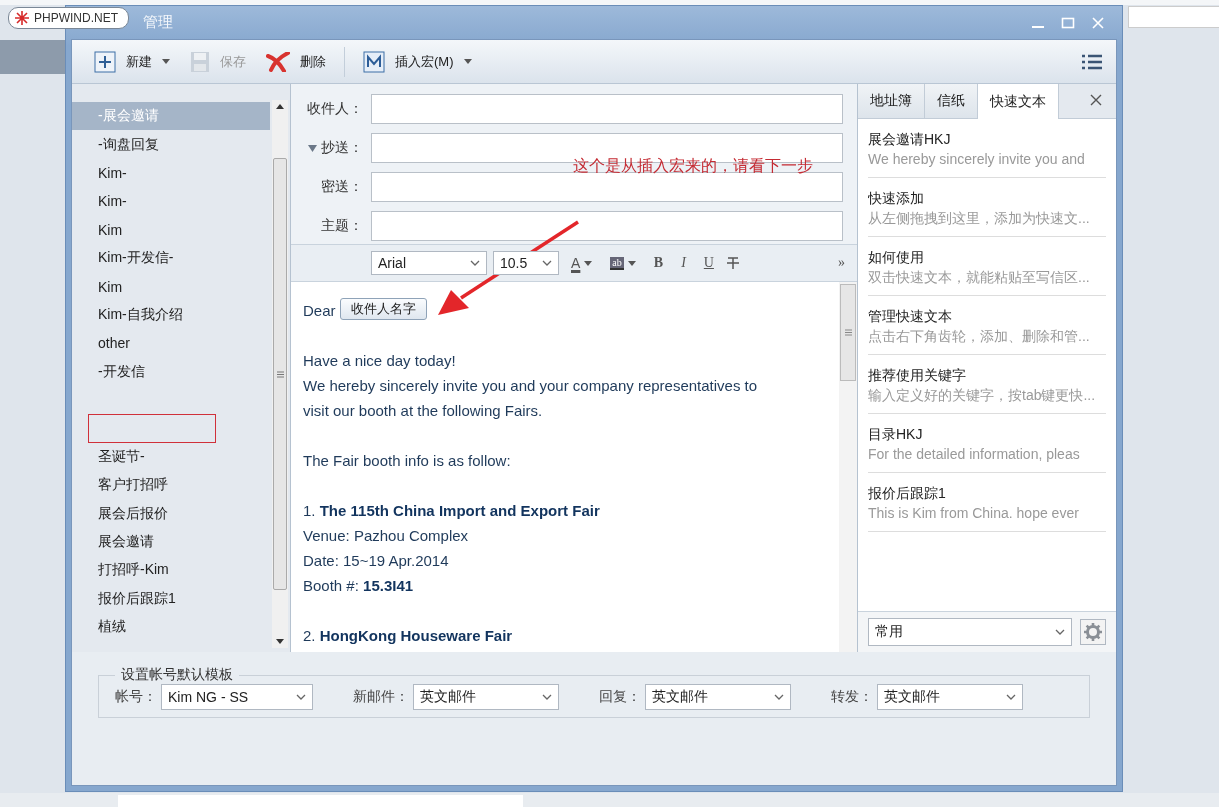  Describe the element at coordinates (841, 263) in the screenshot. I see `more-button: »` at that location.